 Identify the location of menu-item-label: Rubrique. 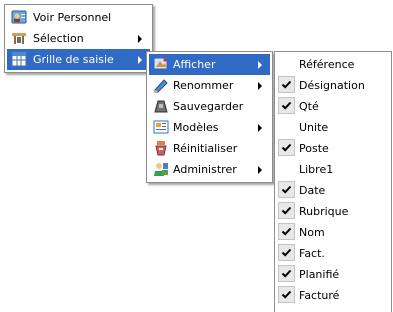
(324, 211).